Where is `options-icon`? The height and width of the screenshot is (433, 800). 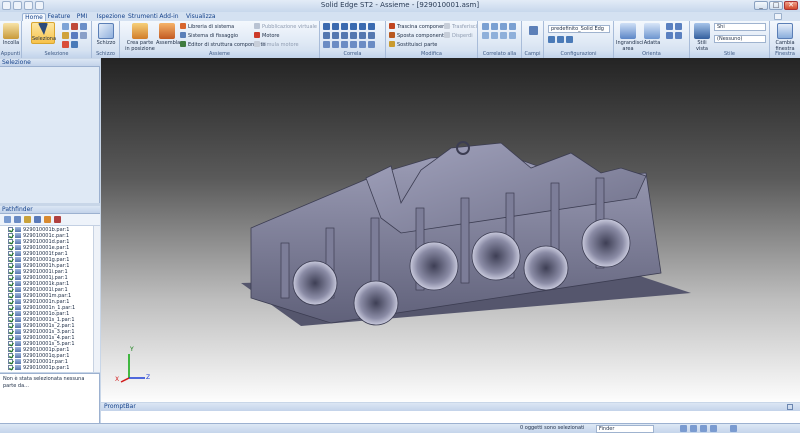 options-icon is located at coordinates (371, 44).